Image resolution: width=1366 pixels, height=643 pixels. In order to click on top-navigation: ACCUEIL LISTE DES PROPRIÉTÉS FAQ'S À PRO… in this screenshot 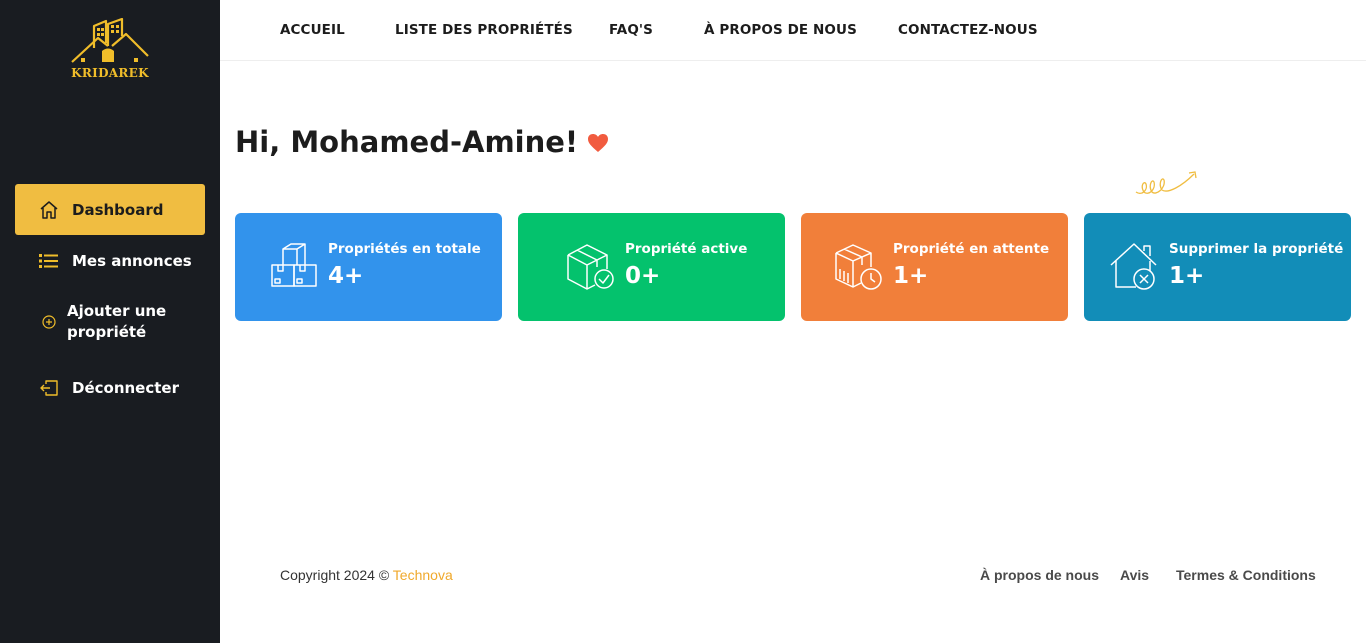, I will do `click(793, 30)`.